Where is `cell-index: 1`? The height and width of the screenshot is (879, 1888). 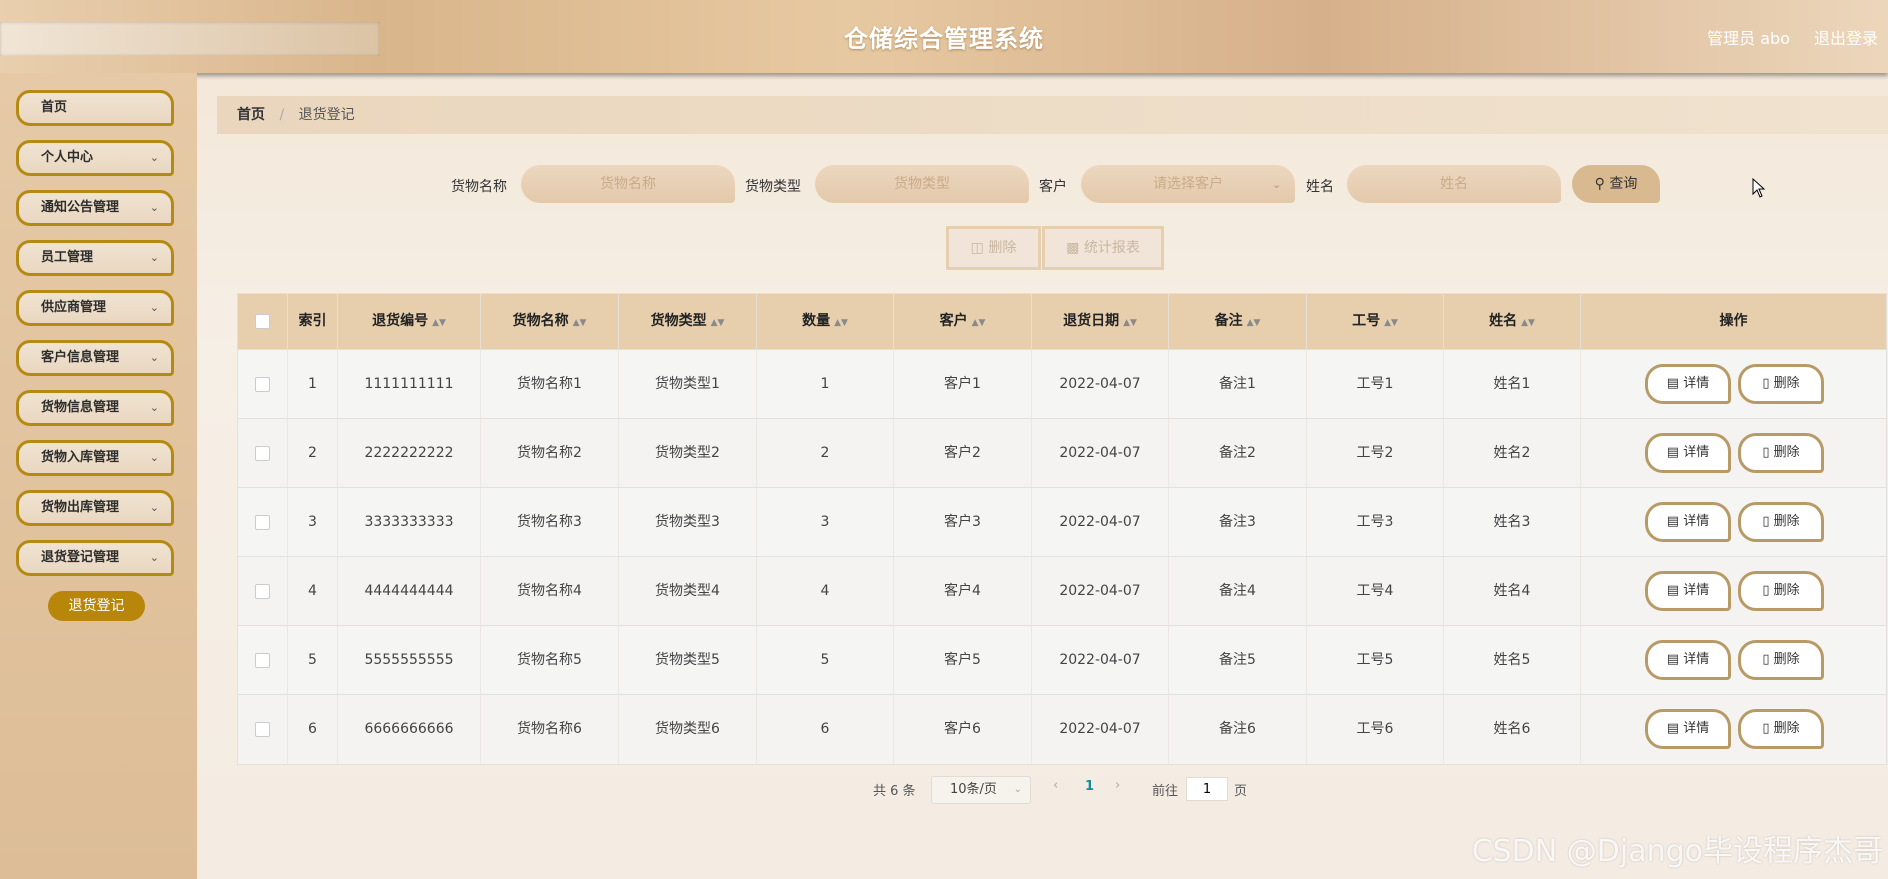
cell-index: 1 is located at coordinates (313, 384).